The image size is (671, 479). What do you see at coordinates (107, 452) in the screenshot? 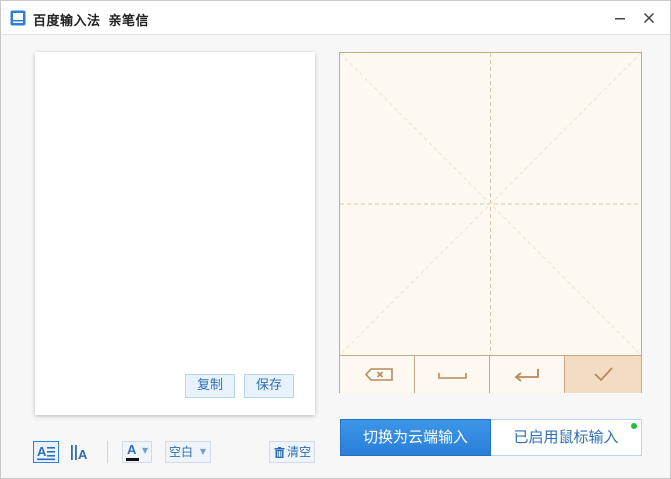
I see `toolbar-separator` at bounding box center [107, 452].